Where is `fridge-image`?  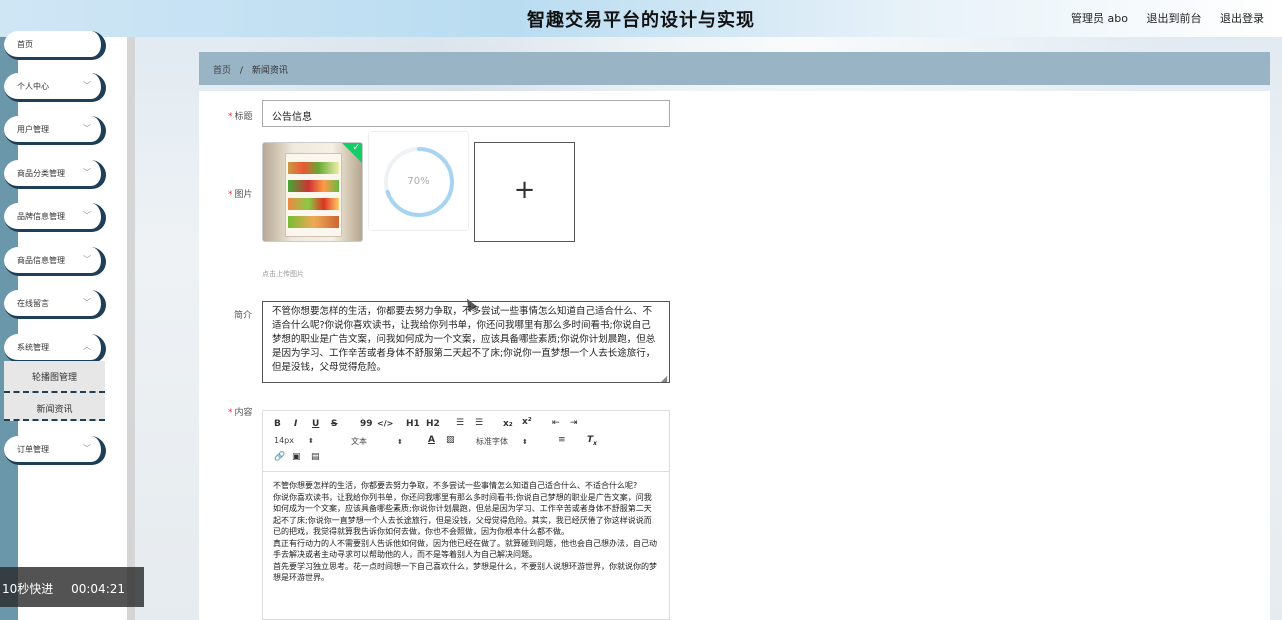 fridge-image is located at coordinates (313, 195).